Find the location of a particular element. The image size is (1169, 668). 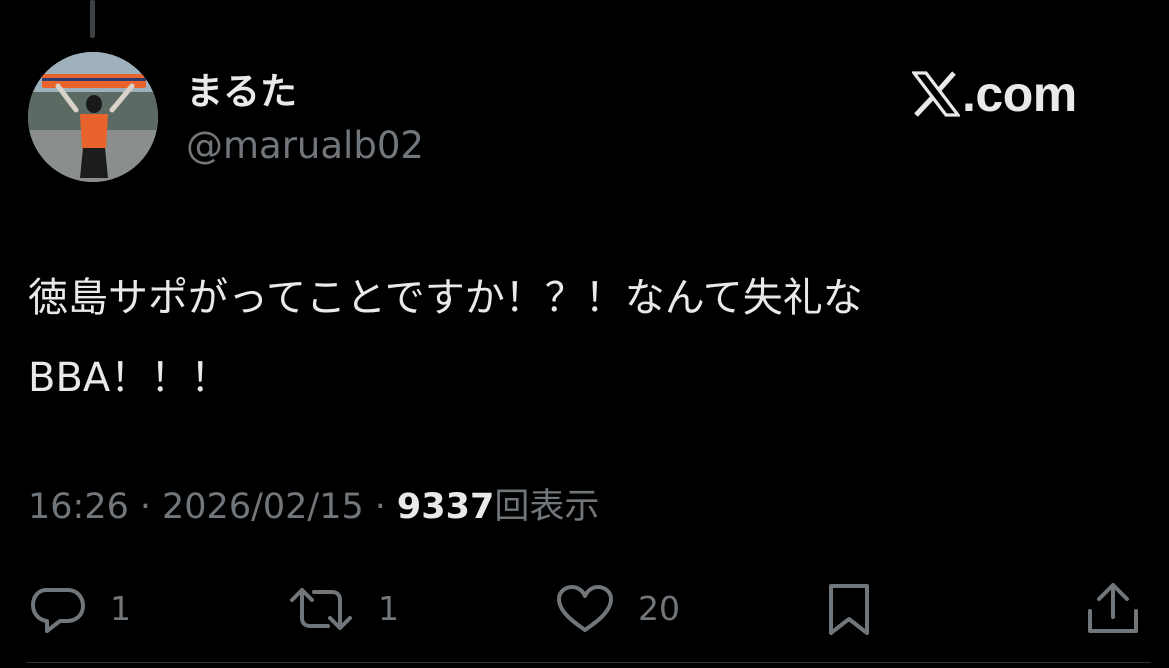

tweet-text-line: BBA！！！ is located at coordinates (129, 378).